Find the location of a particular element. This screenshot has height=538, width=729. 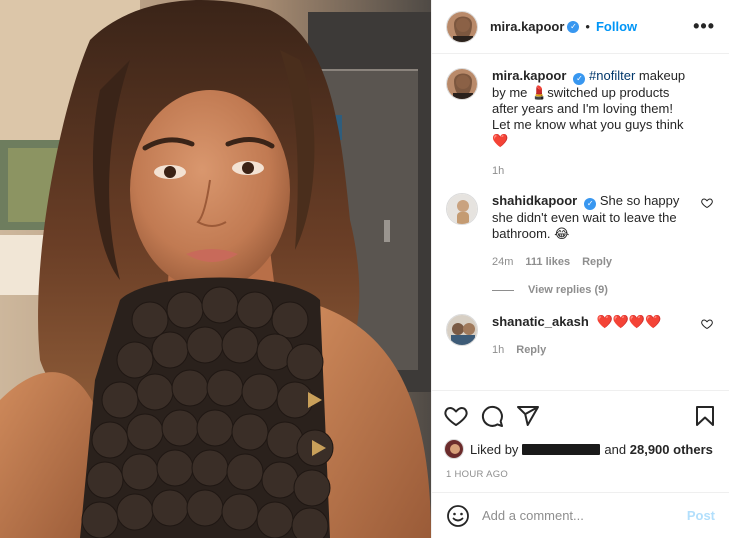

view-replies-label: View replies (9) is located at coordinates (568, 290).